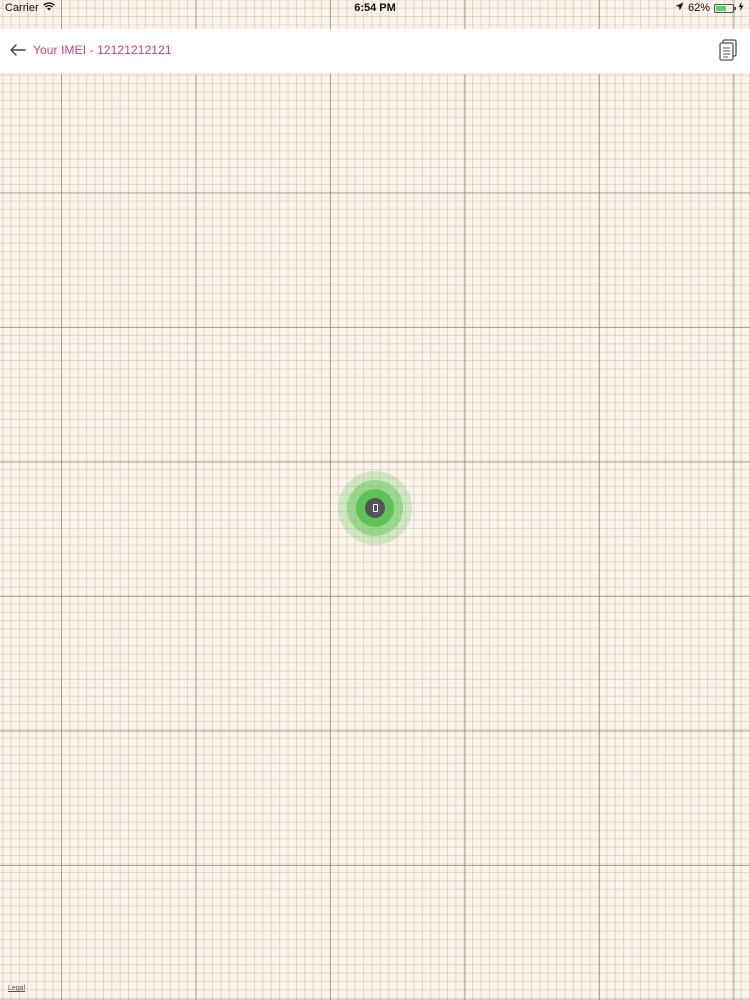 This screenshot has height=1000, width=750. I want to click on device-location-marker, so click(375, 508).